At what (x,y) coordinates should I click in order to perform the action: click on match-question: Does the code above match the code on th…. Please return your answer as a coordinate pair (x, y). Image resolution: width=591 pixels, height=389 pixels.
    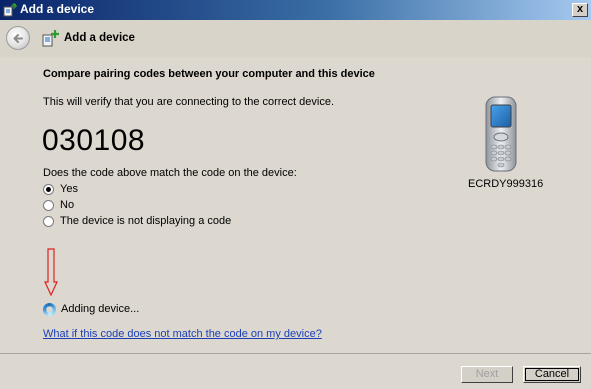
    Looking at the image, I should click on (170, 173).